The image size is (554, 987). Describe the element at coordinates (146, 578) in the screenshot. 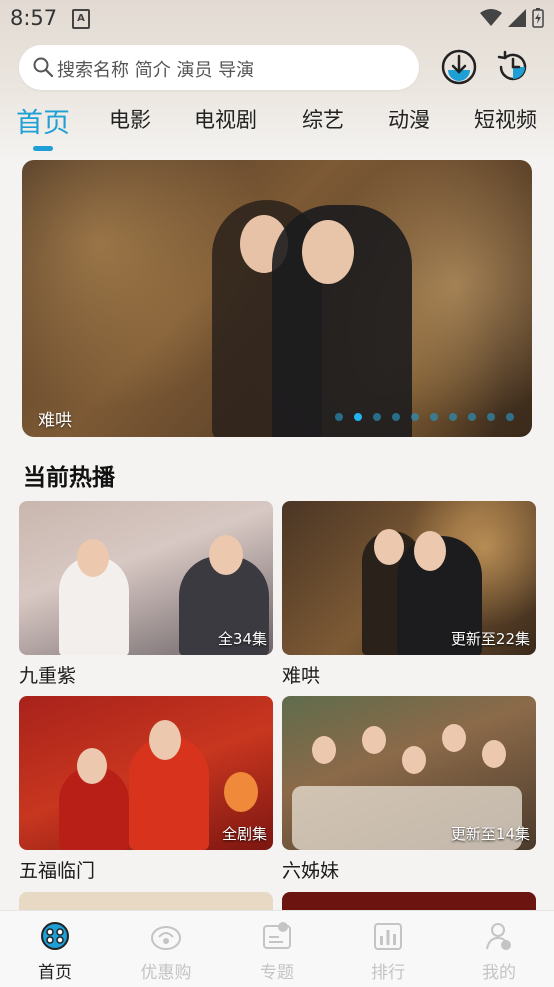

I see `show-poster: 全34集` at that location.